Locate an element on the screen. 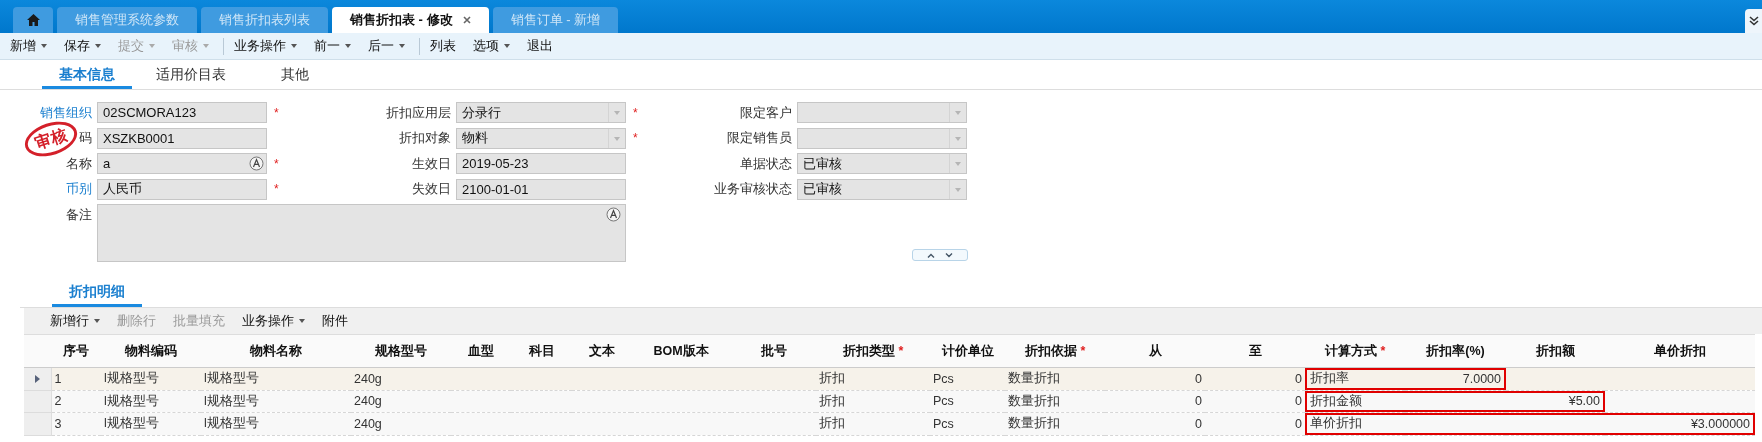 The width and height of the screenshot is (1762, 442). collapse-toggle is located at coordinates (940, 255).